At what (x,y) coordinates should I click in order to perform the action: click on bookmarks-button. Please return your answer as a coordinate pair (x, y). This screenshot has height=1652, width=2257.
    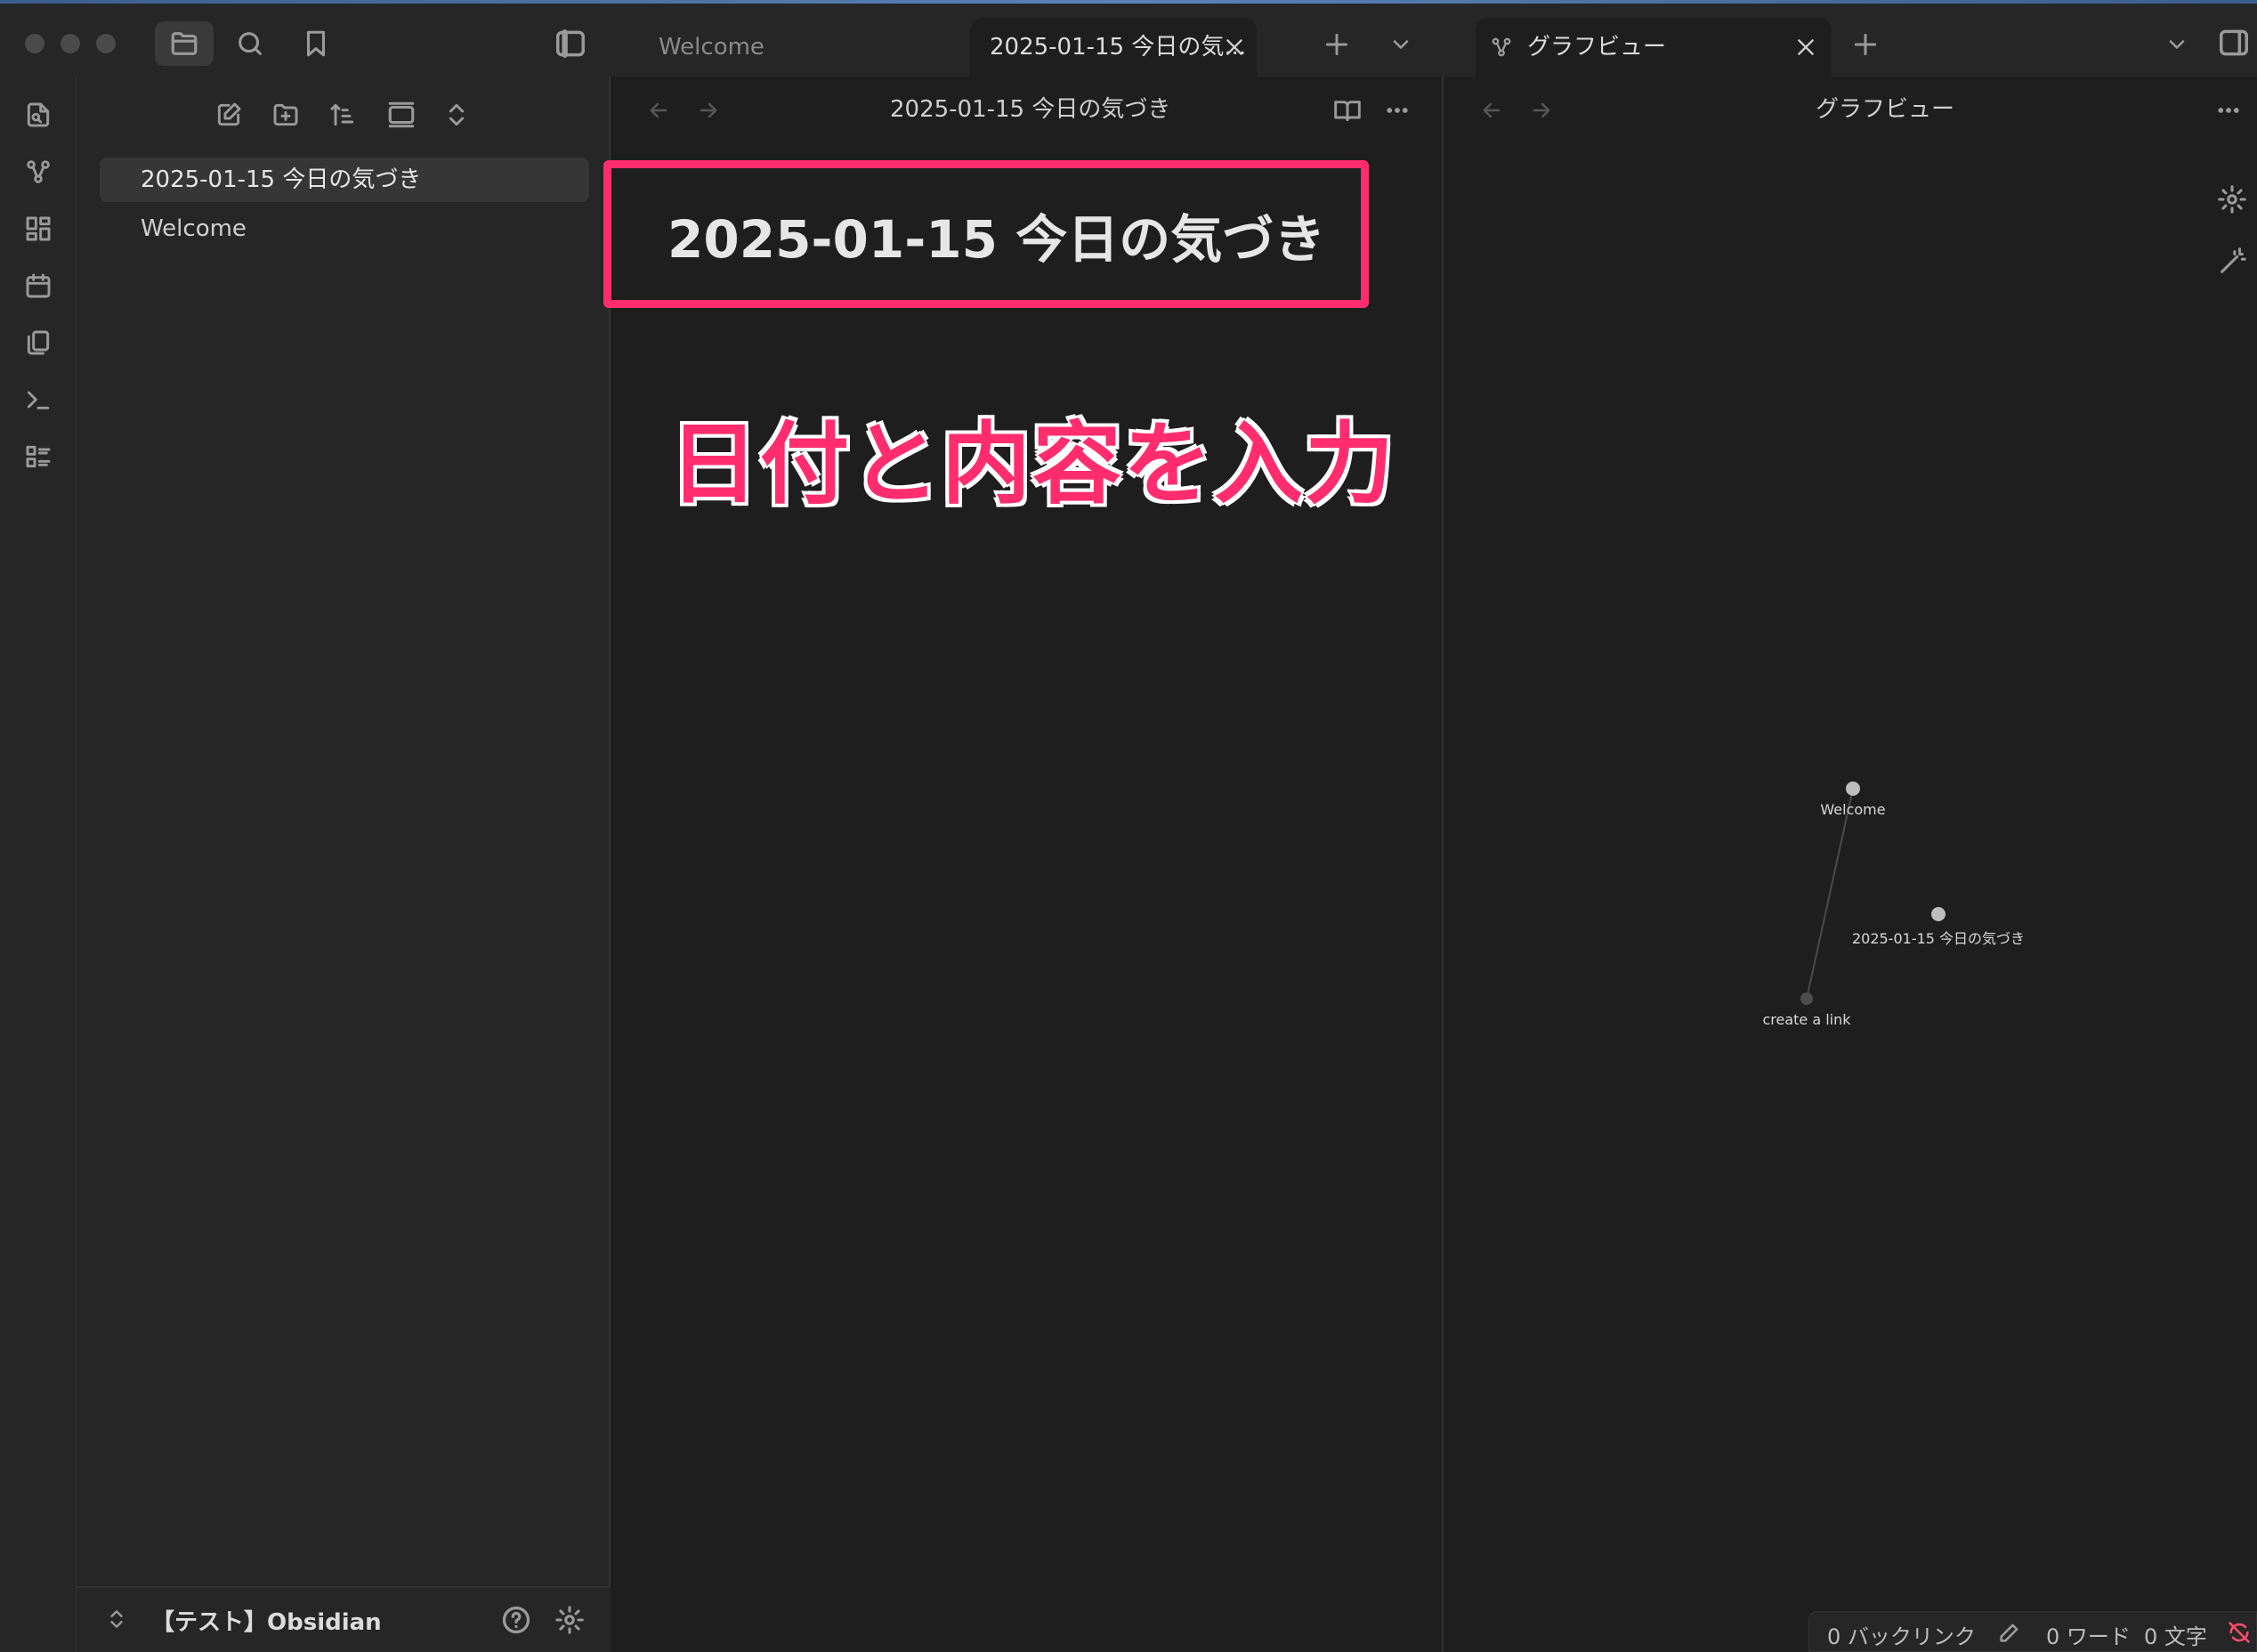
    Looking at the image, I should click on (316, 43).